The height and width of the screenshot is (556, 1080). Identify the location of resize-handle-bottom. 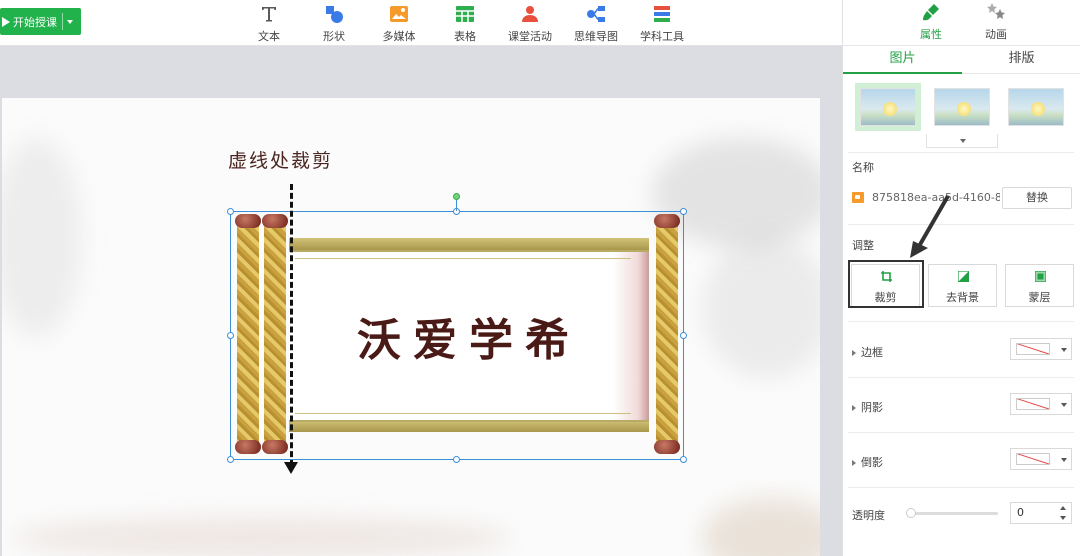
(456, 459).